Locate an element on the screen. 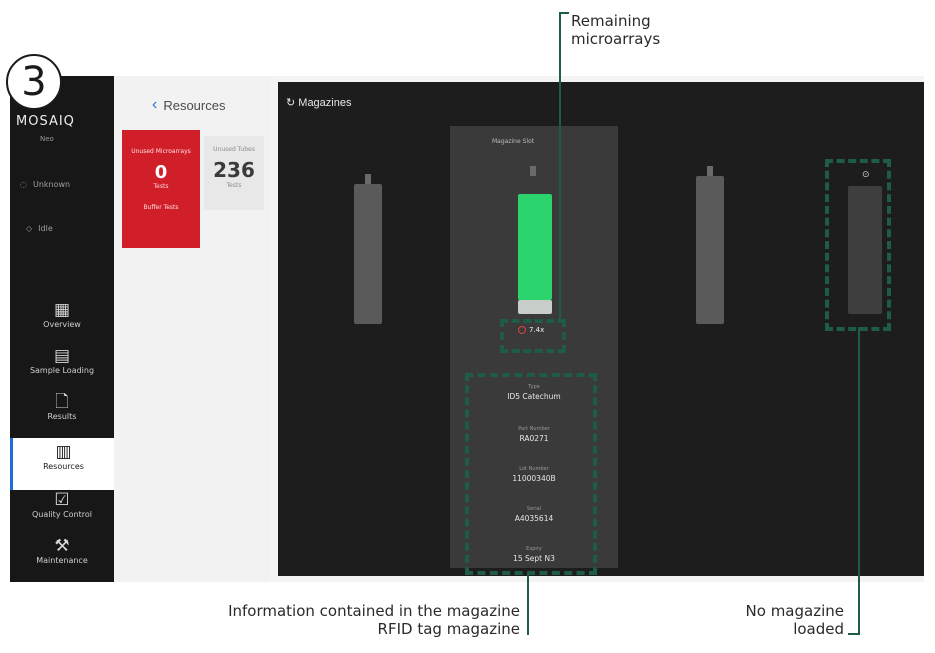  unused-tubes-card: Unused Tubes 236 Tests is located at coordinates (234, 173).